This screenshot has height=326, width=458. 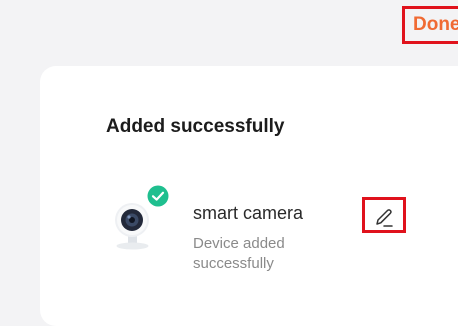 What do you see at coordinates (430, 25) in the screenshot?
I see `done-button: Done` at bounding box center [430, 25].